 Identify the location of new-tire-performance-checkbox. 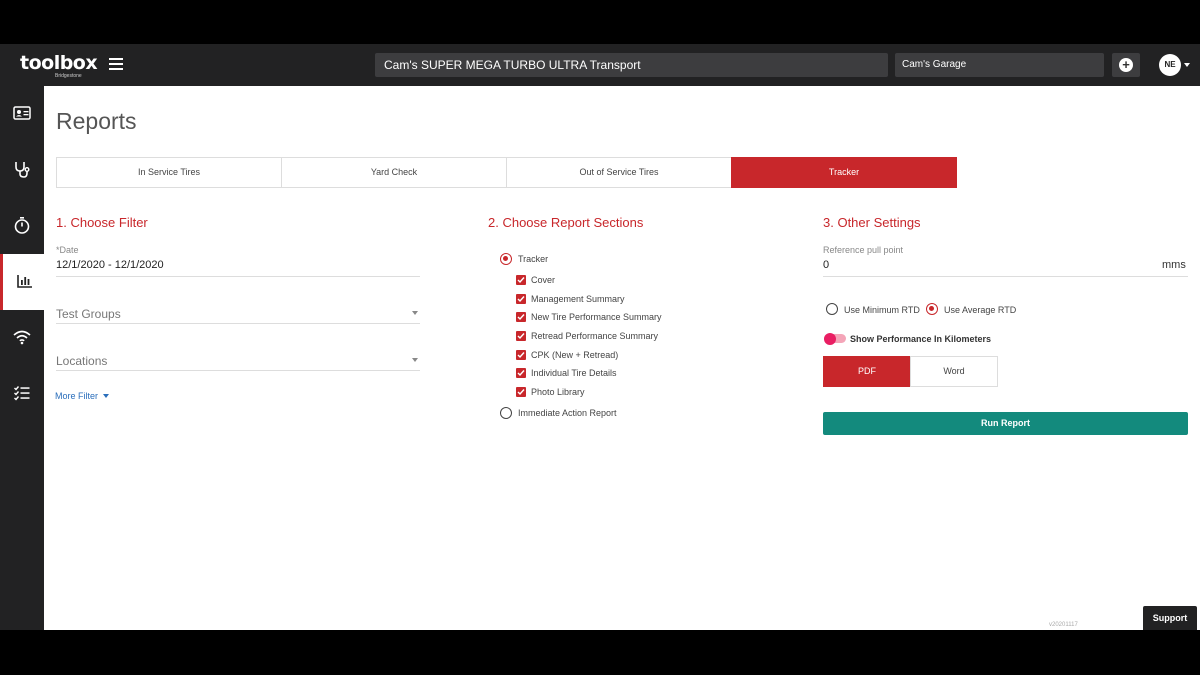
(521, 317).